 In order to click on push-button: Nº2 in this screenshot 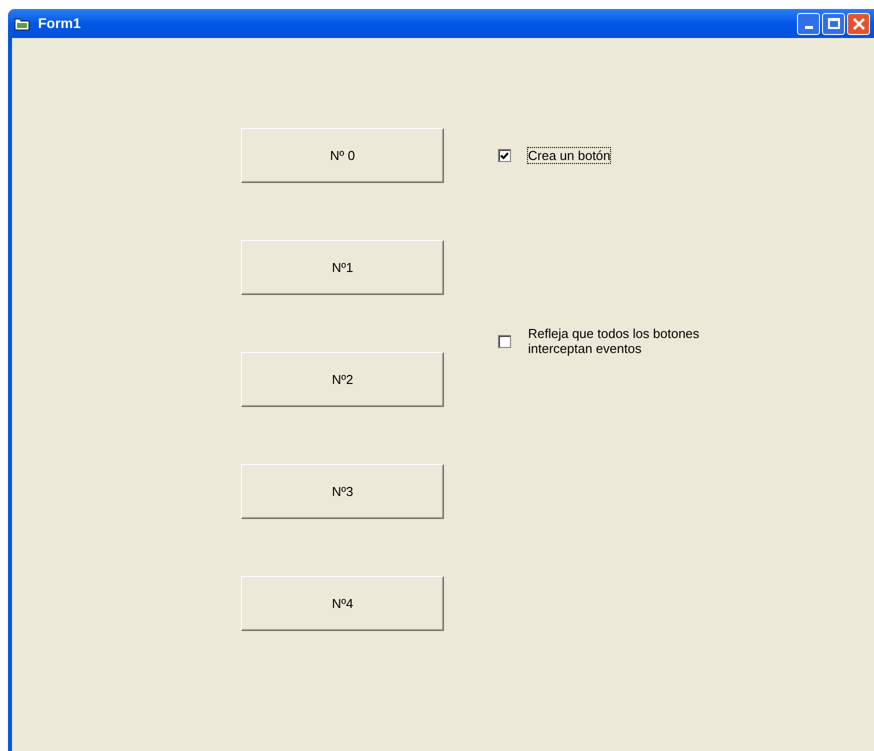, I will do `click(342, 379)`.